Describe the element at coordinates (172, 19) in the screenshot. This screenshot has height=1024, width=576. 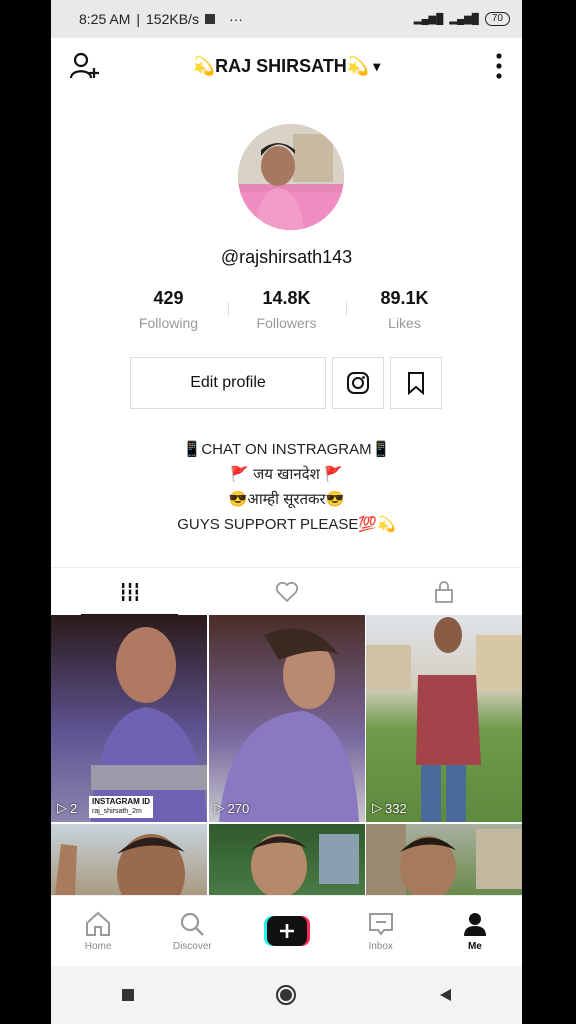
I see `network-speed: 152KB/s` at that location.